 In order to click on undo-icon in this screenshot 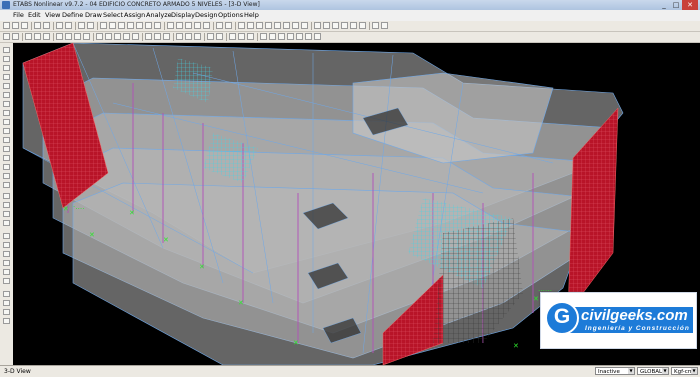, I will do `click(59, 25)`.